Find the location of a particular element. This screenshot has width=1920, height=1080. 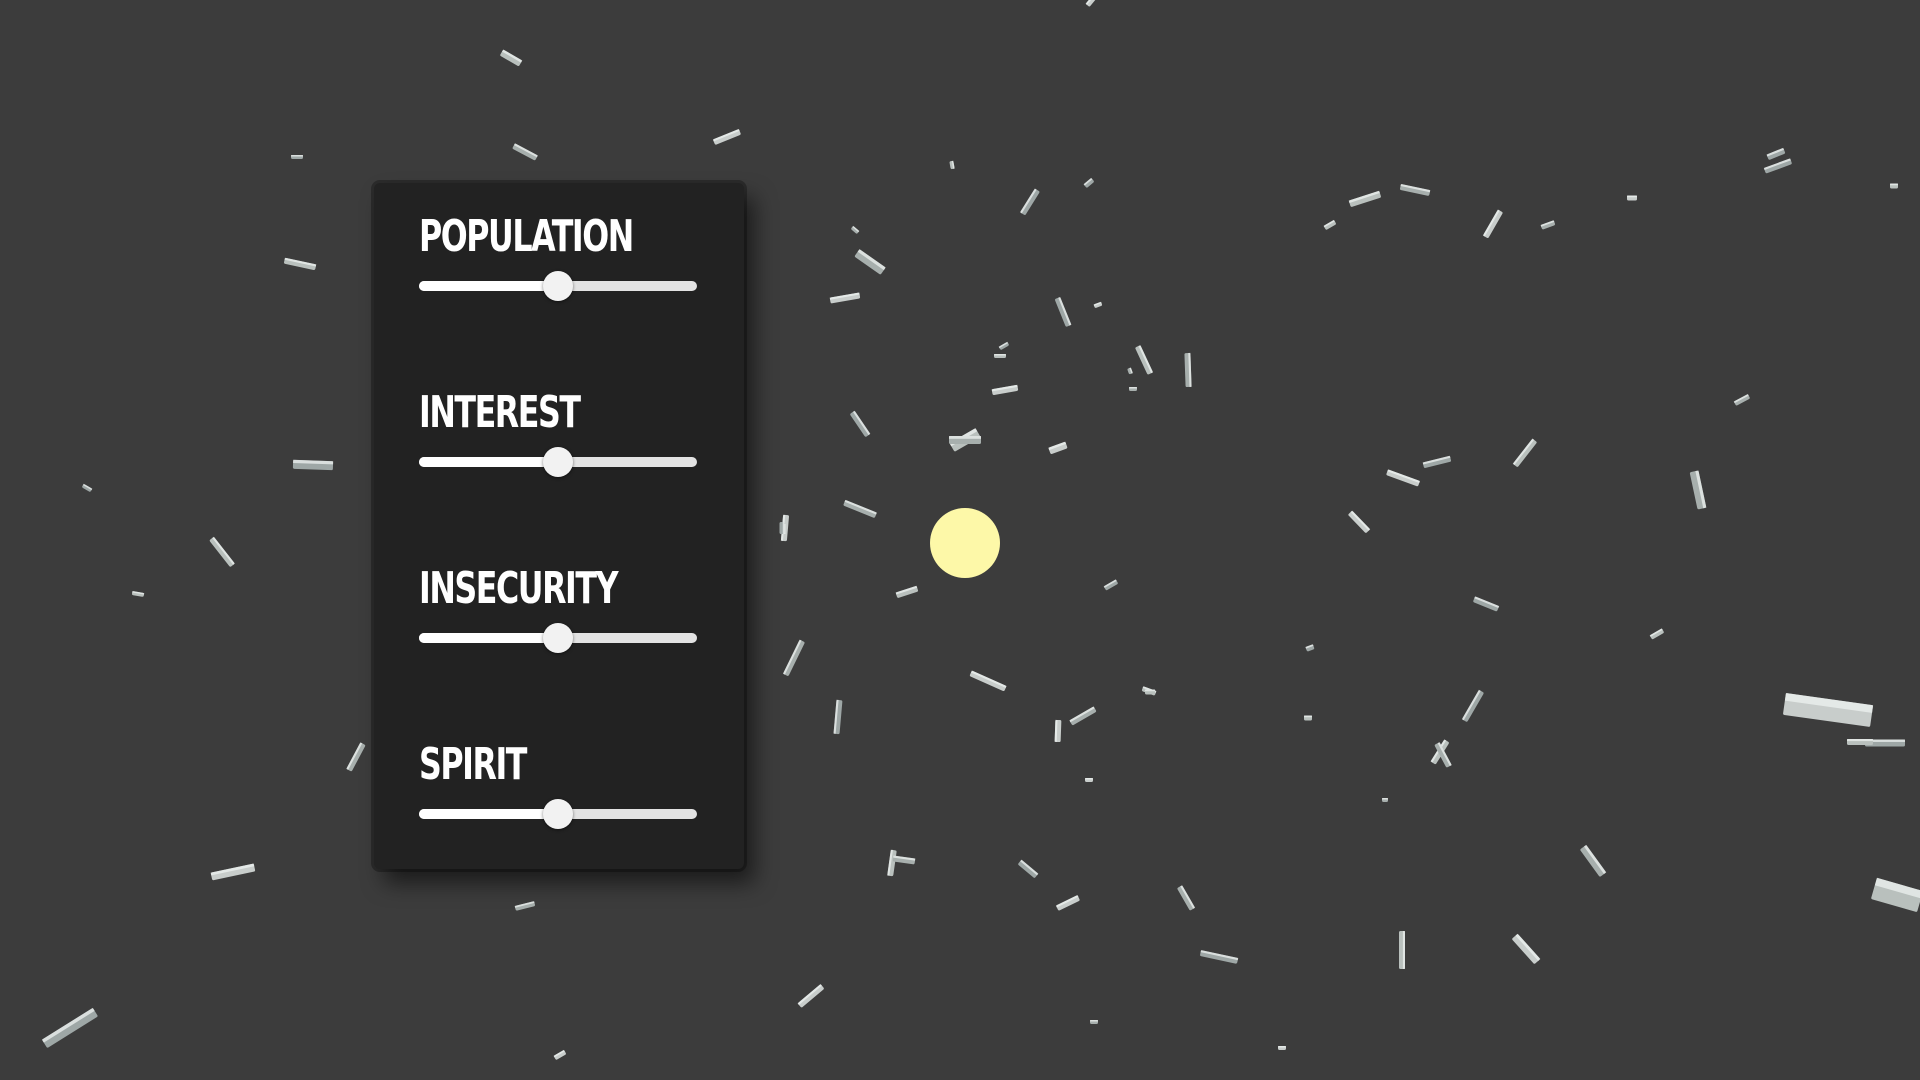

insecurity-control: INSECURITY is located at coordinates (581, 653).